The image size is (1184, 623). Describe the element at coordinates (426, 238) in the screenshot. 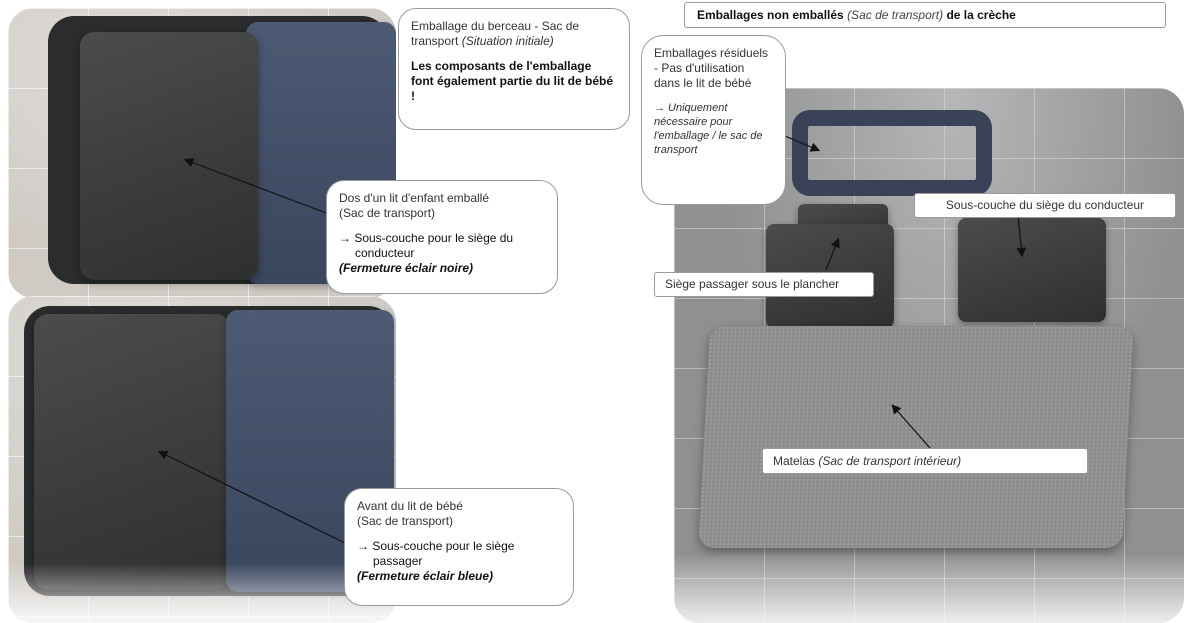

I see `back-arrow-text: → Sous-couche pour le siège du` at that location.